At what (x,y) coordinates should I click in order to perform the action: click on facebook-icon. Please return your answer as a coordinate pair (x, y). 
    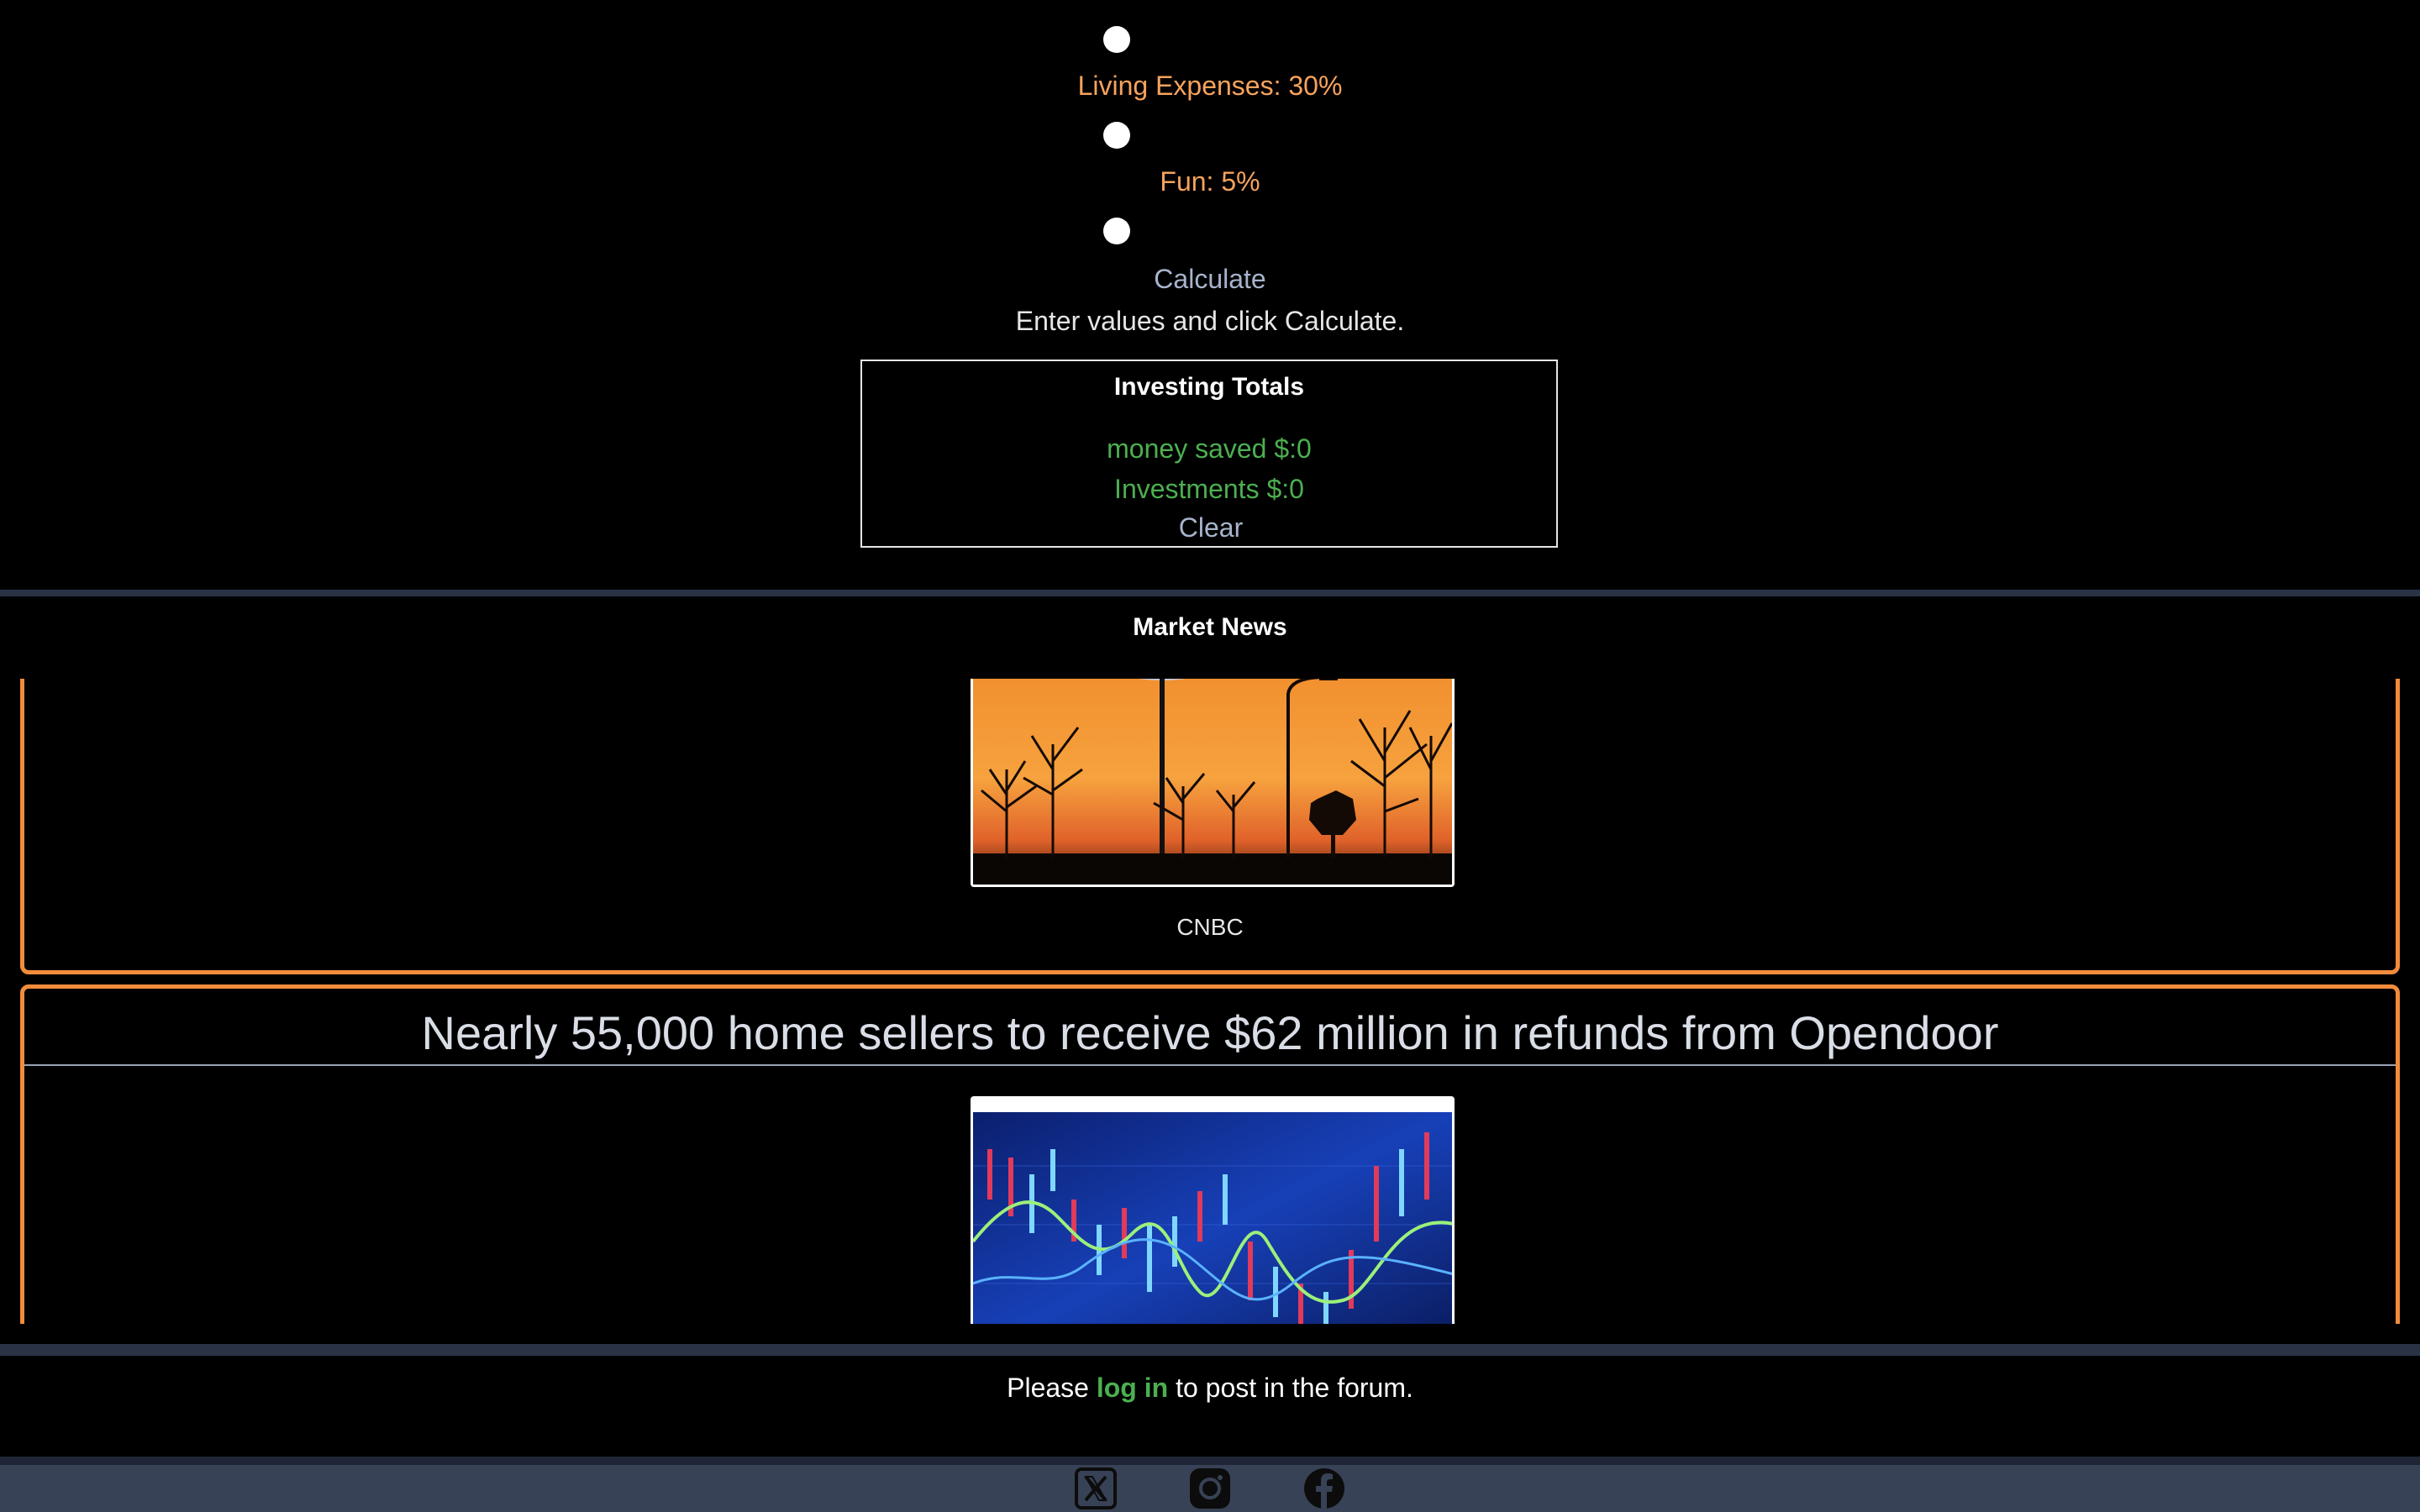
    Looking at the image, I should click on (1324, 1488).